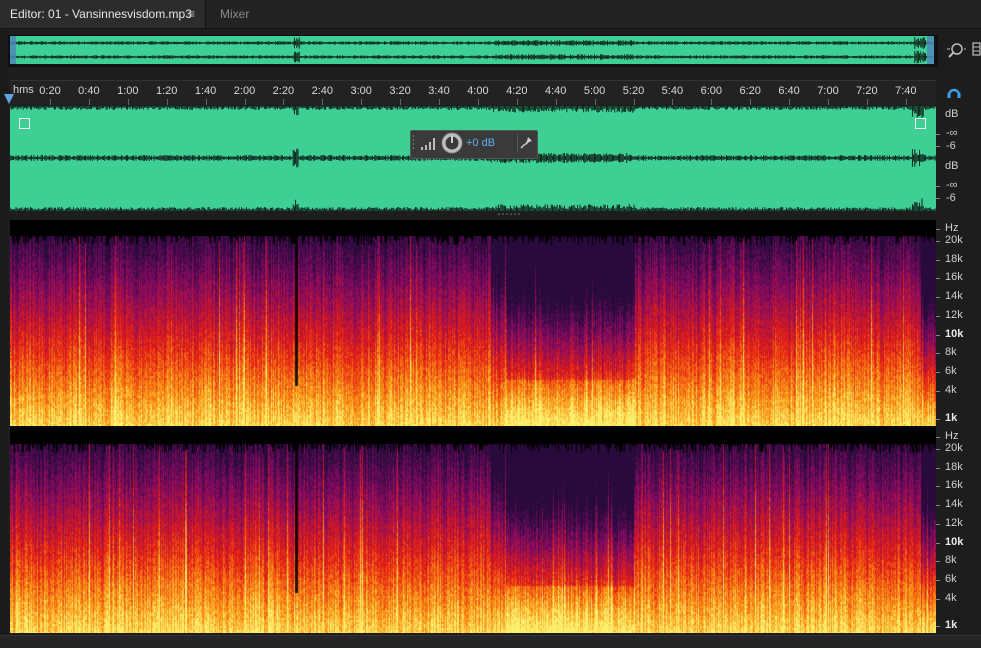 The height and width of the screenshot is (648, 981). Describe the element at coordinates (13, 50) in the screenshot. I see `overview-range-start-handle` at that location.